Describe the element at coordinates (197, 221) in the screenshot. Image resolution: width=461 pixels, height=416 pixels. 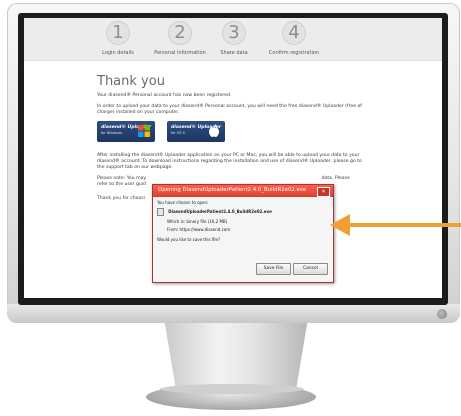
I see `file-type: Which is: binary file (16,2 MB)` at that location.